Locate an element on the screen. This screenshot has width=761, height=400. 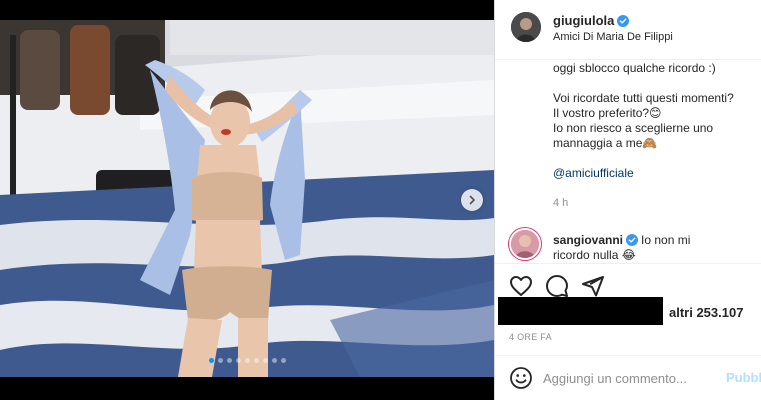
caption-line: oggi sblocco qualche ricordo :) is located at coordinates (634, 68).